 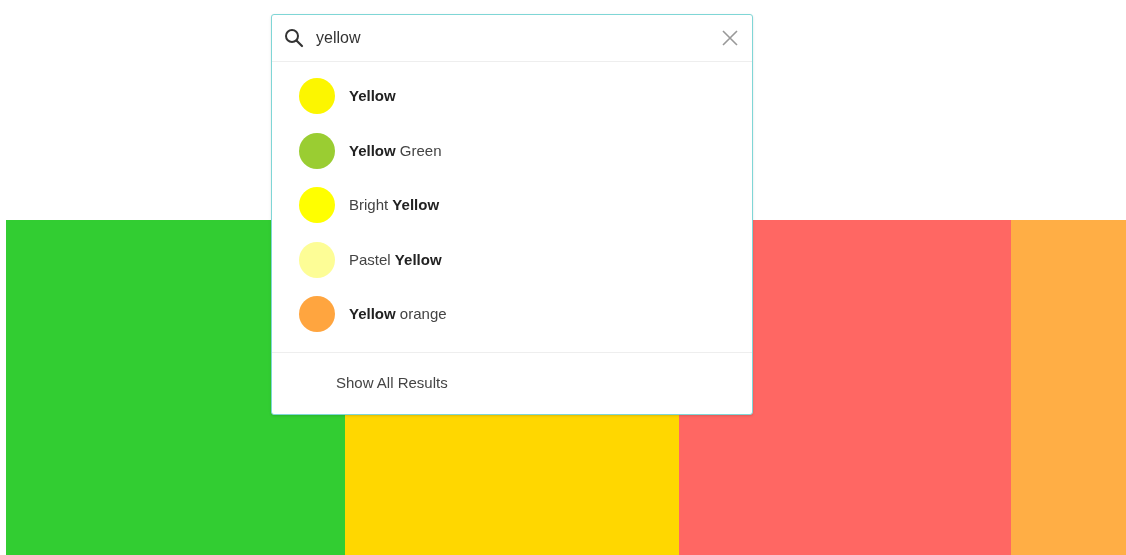 What do you see at coordinates (395, 150) in the screenshot?
I see `color-name: Yellow Green` at bounding box center [395, 150].